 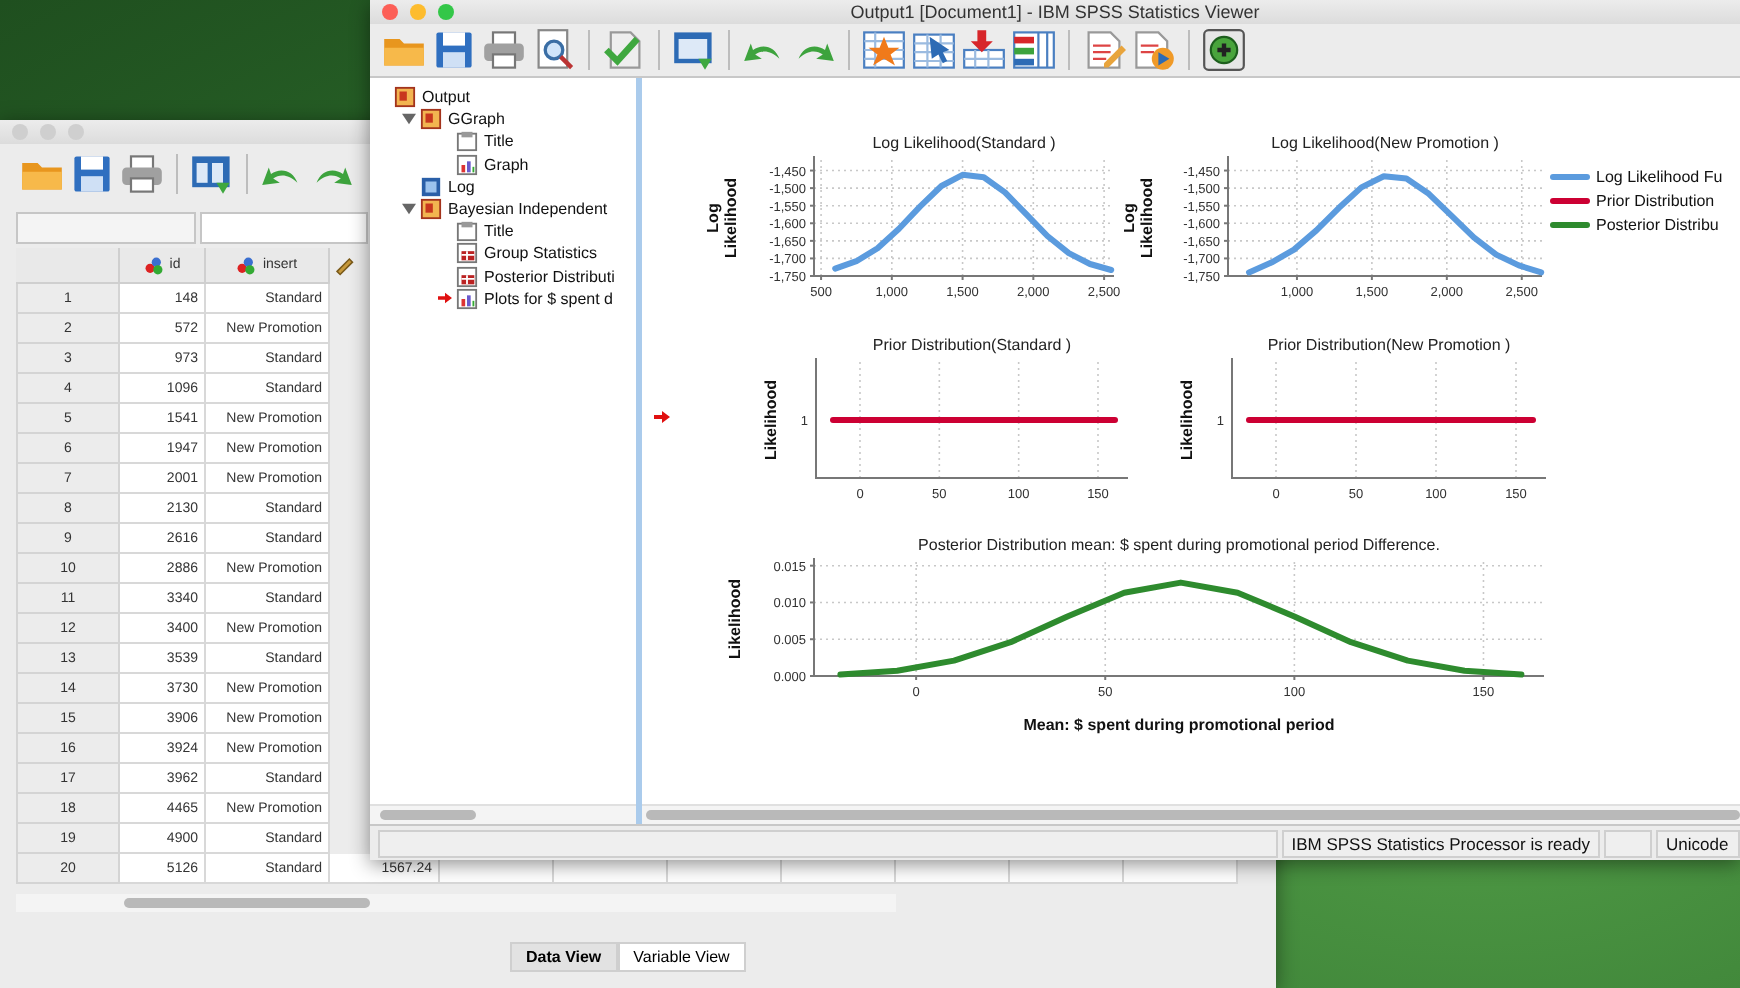 What do you see at coordinates (390, 12) in the screenshot?
I see `close-button` at bounding box center [390, 12].